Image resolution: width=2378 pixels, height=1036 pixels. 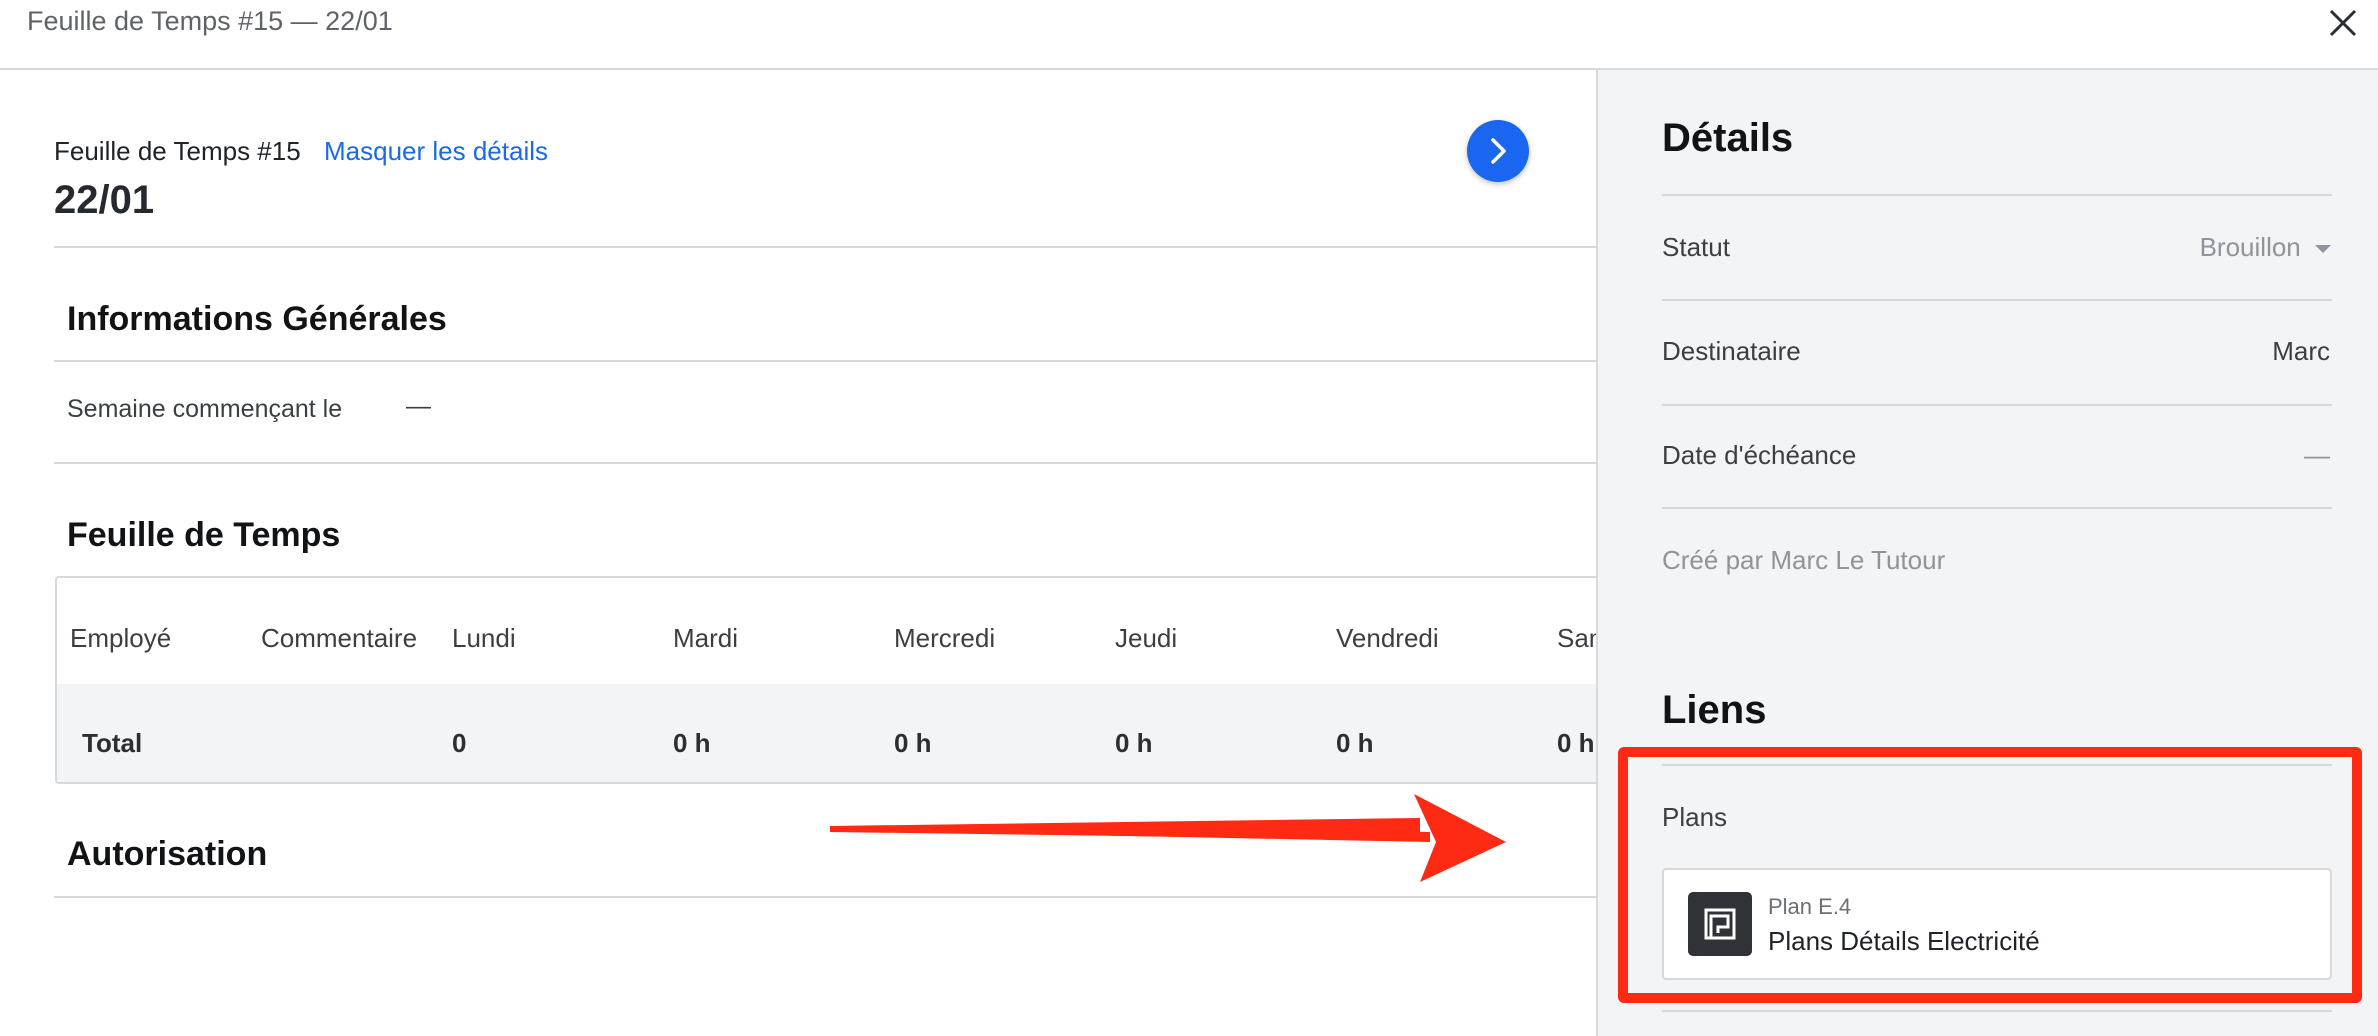 What do you see at coordinates (177, 151) in the screenshot?
I see `record-label: Feuille de Temps #15` at bounding box center [177, 151].